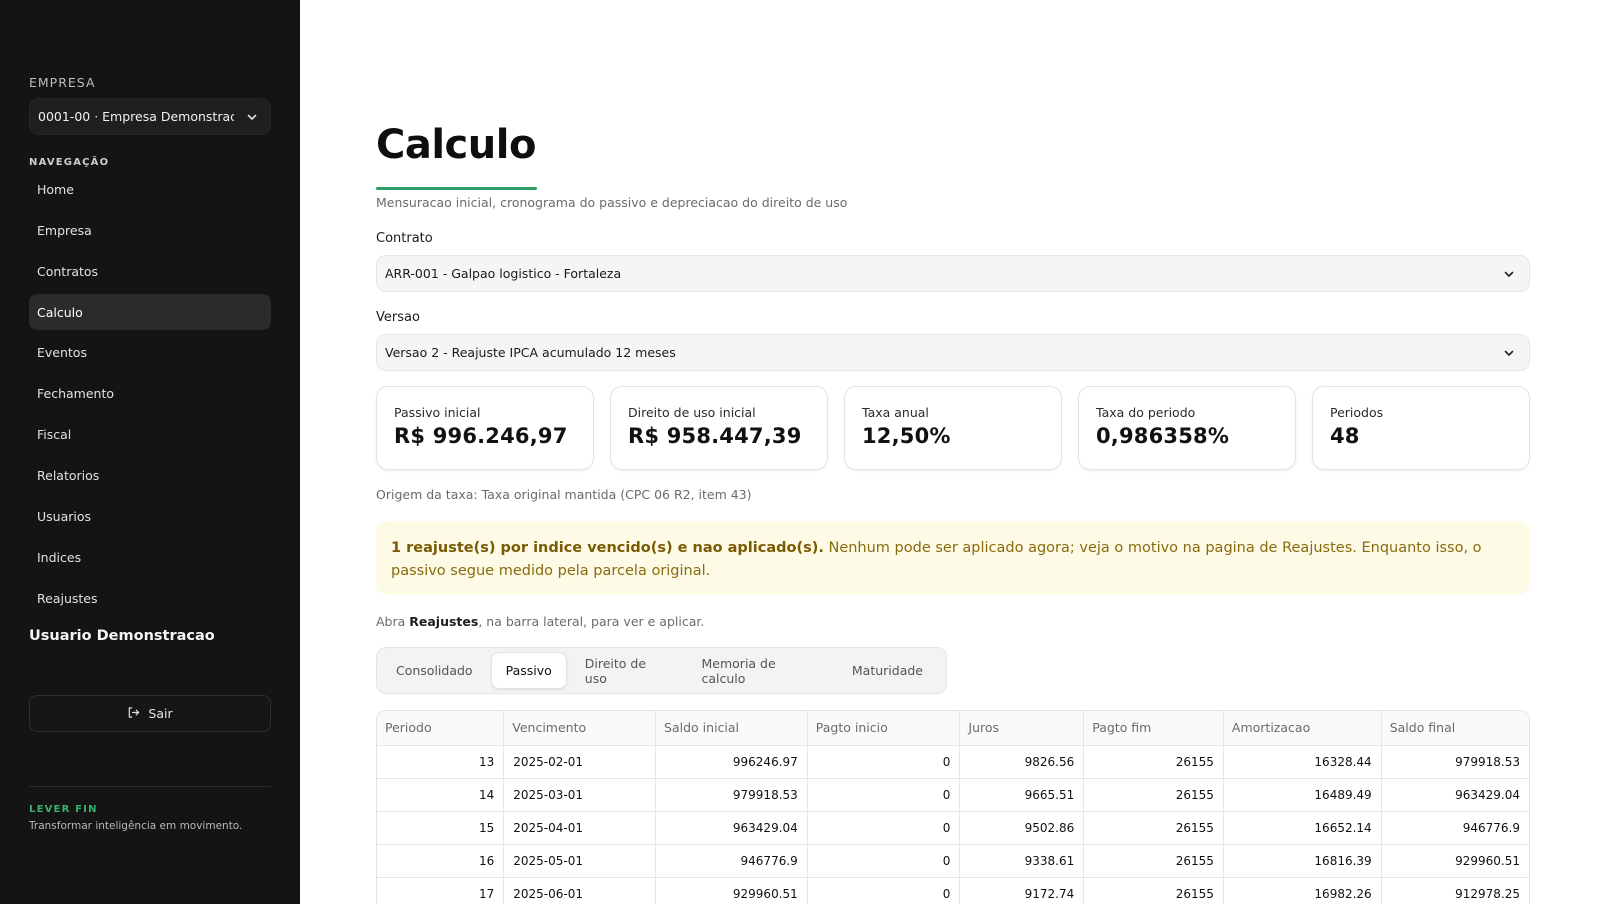  I want to click on cell-juros: 9502.86, so click(1022, 828).